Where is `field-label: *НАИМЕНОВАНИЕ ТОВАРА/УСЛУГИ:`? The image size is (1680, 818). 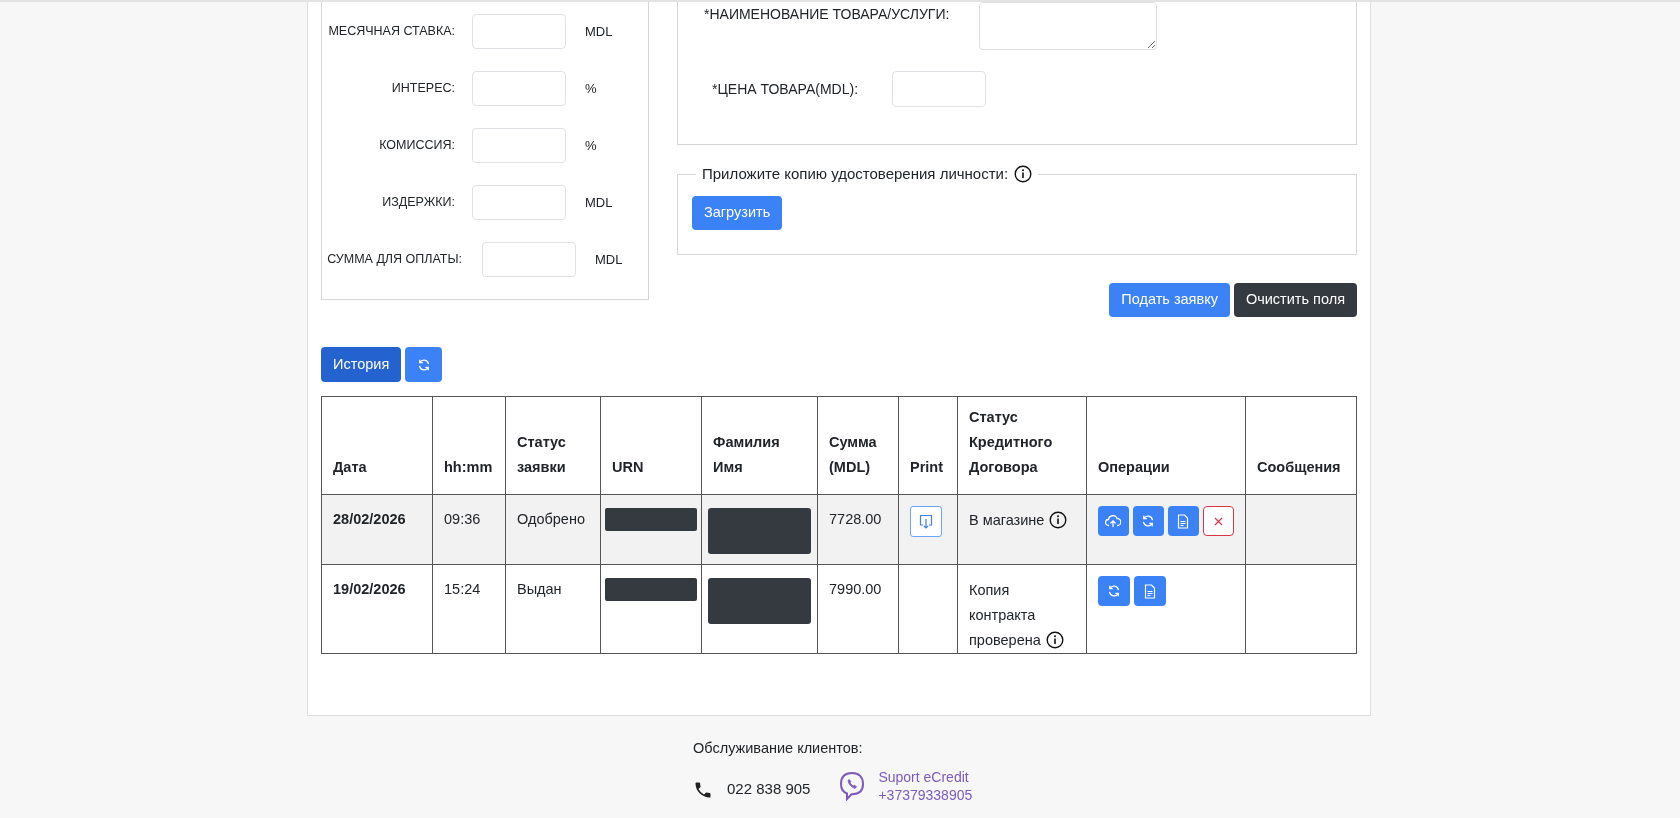
field-label: *НАИМЕНОВАНИЕ ТОВАРА/УСЛУГИ: is located at coordinates (827, 14).